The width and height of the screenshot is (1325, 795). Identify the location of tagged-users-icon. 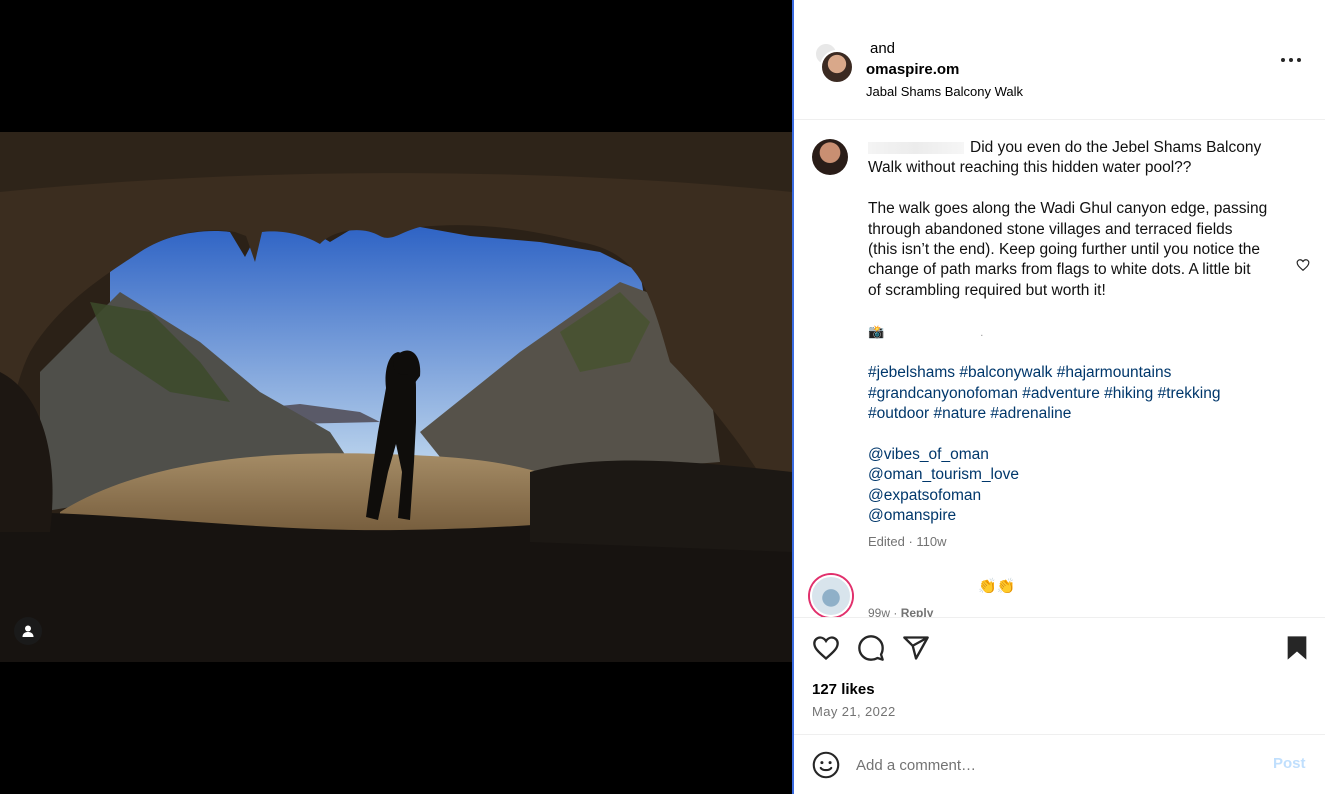
(28, 631).